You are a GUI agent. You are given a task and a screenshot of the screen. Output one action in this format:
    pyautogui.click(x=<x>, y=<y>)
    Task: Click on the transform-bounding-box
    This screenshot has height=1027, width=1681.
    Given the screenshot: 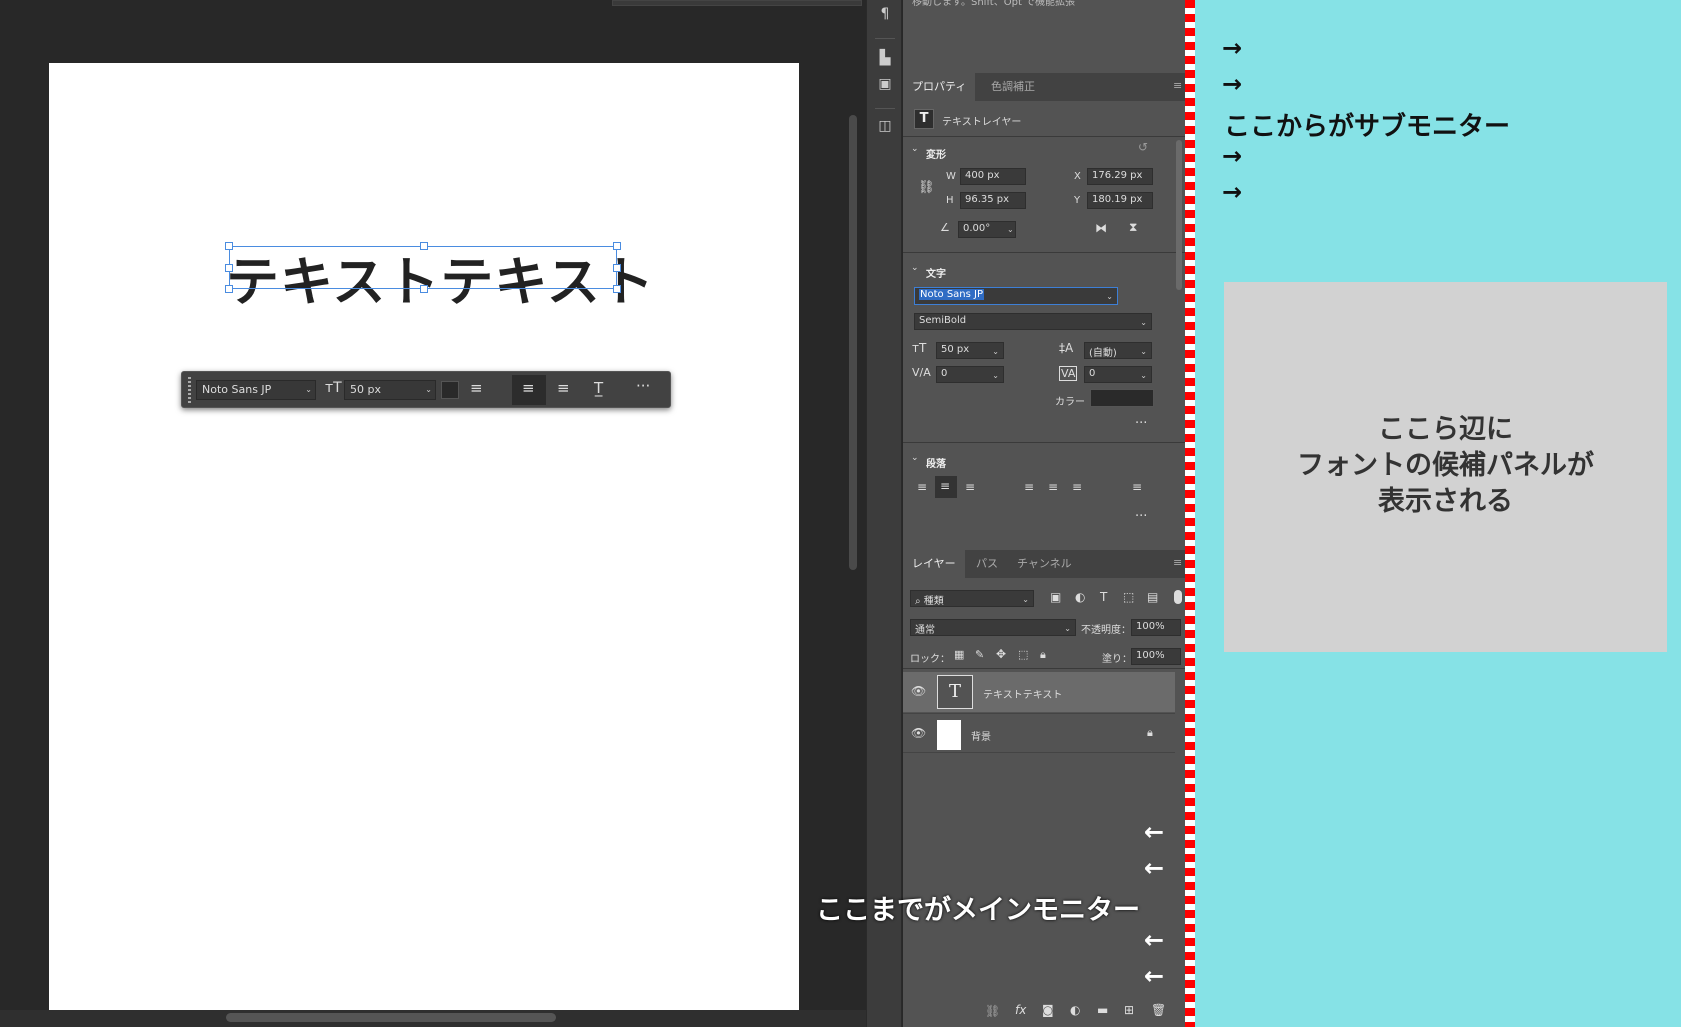 What is the action you would take?
    pyautogui.click(x=423, y=267)
    